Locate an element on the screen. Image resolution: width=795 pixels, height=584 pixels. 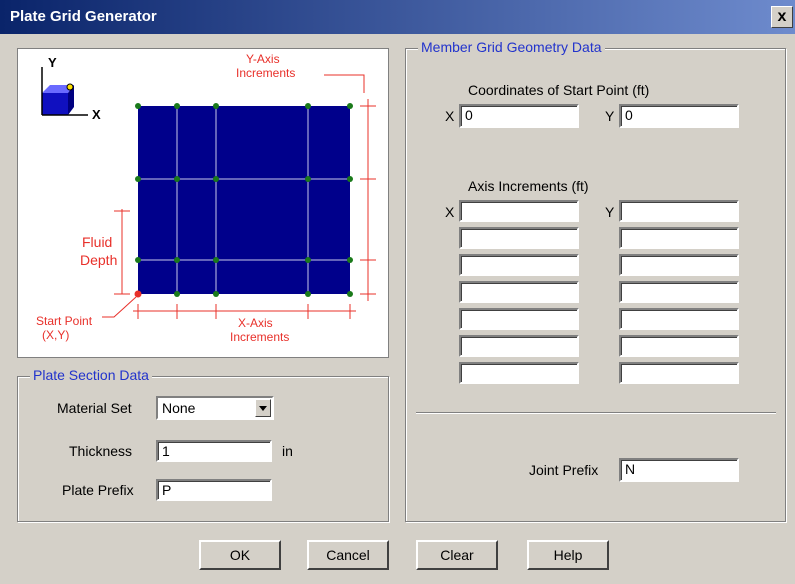
thickness-unit: in is located at coordinates (287, 451).